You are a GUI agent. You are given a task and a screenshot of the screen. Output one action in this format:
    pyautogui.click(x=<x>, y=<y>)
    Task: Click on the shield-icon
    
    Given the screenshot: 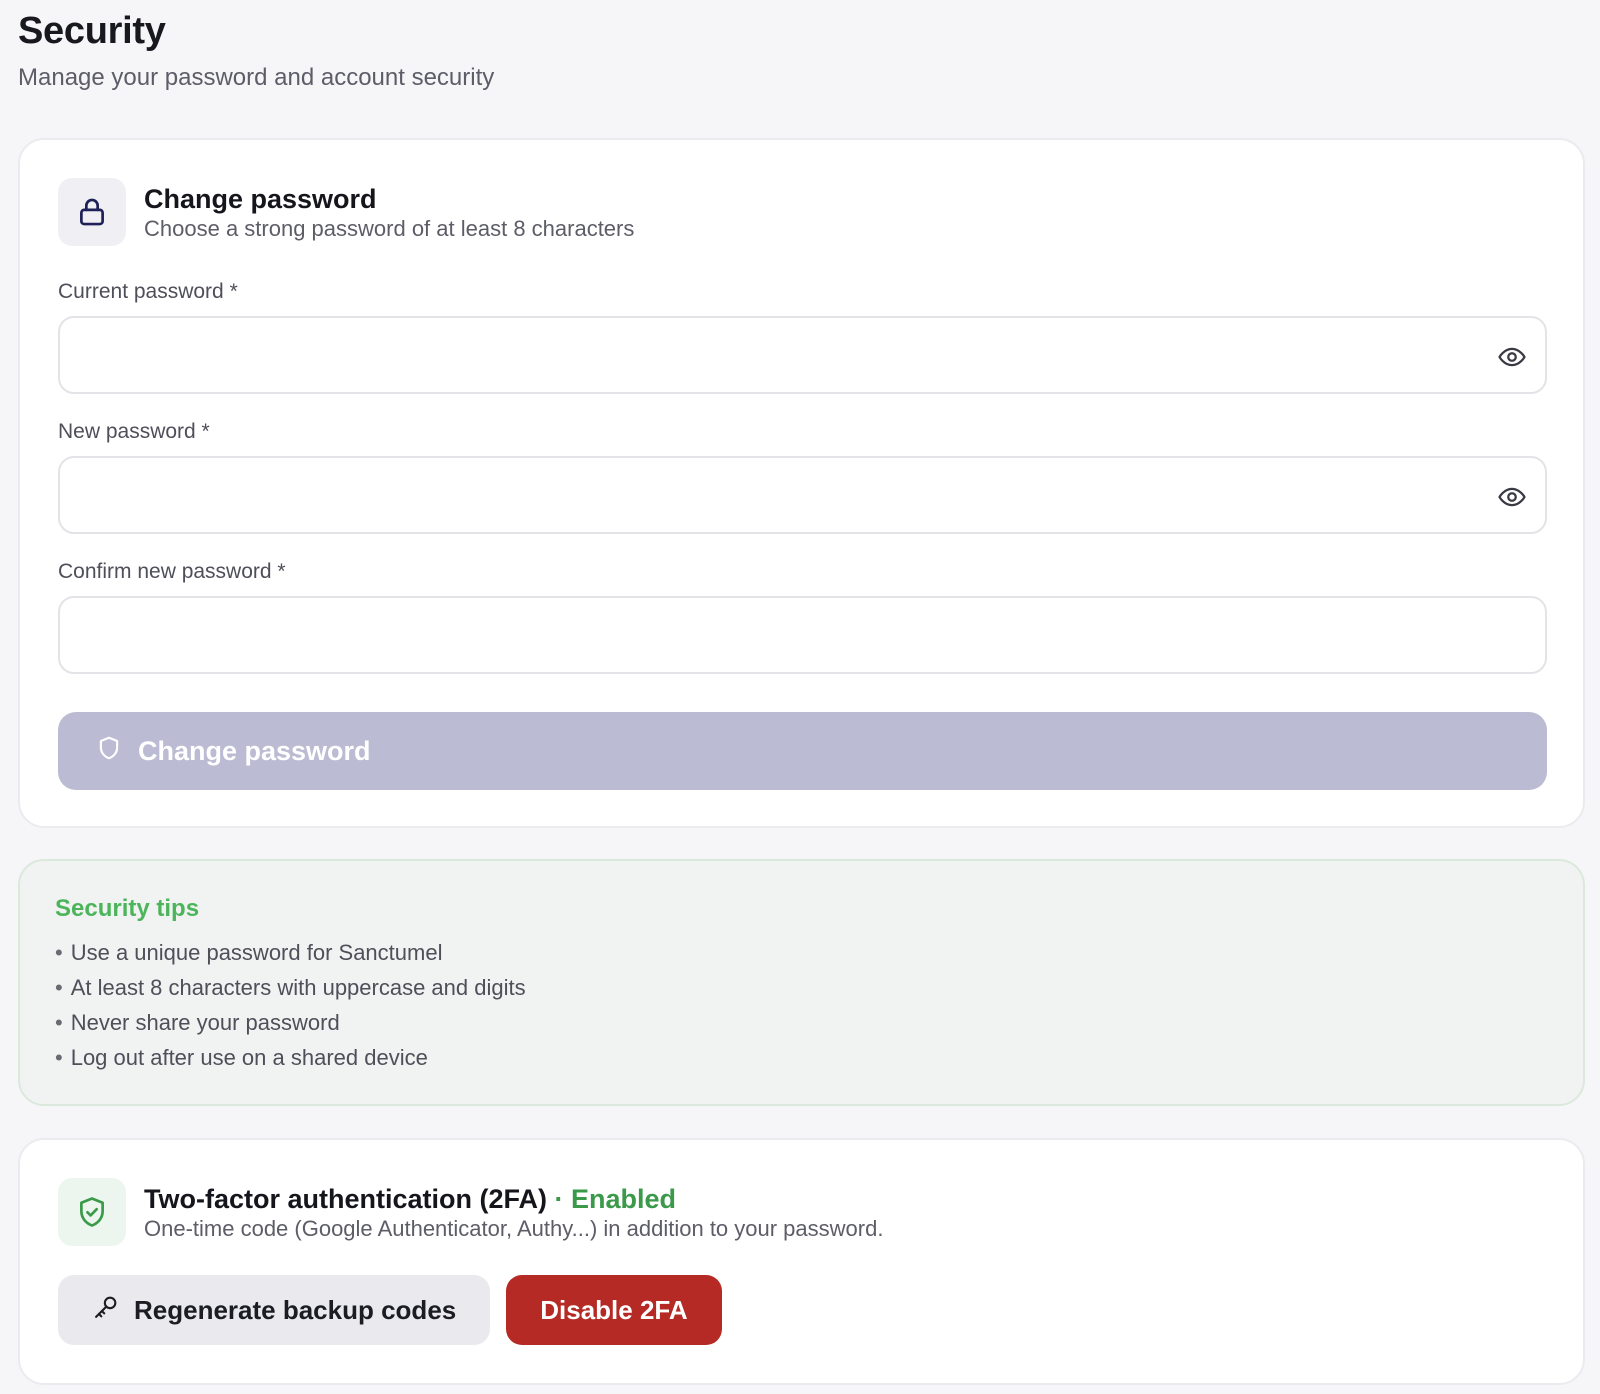 What is the action you would take?
    pyautogui.click(x=109, y=751)
    